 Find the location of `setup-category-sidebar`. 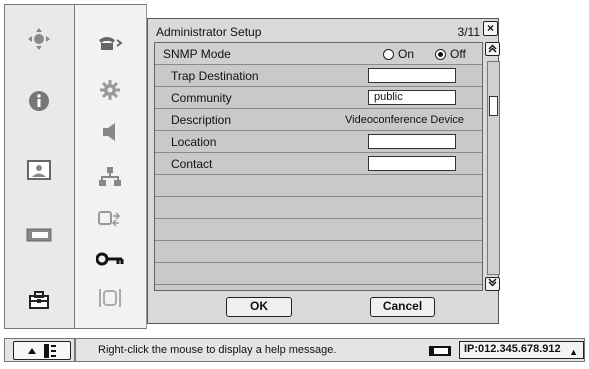

setup-category-sidebar is located at coordinates (111, 166).